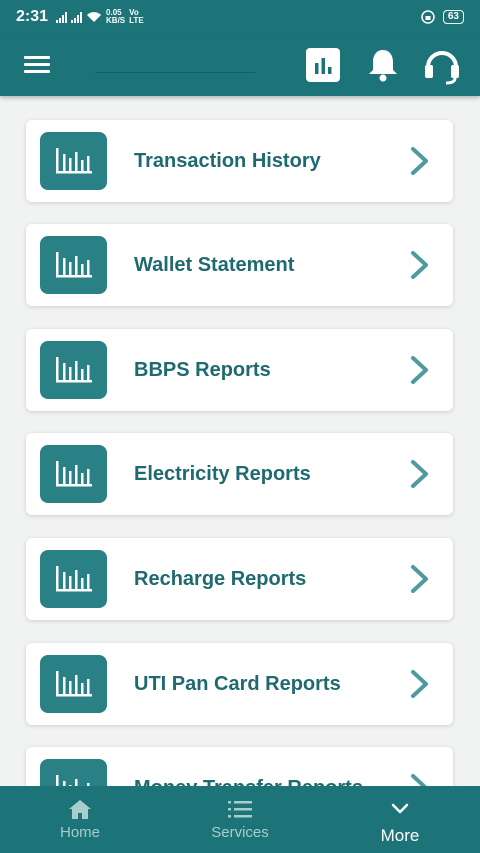  I want to click on report-label: BBPS Reports, so click(202, 370).